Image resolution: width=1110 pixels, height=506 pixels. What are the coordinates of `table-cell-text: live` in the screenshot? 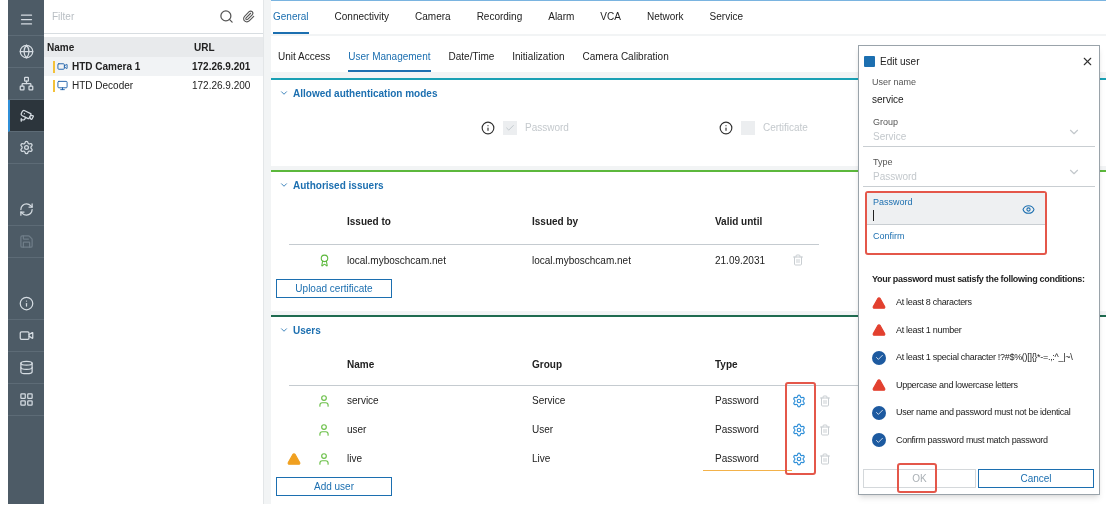 It's located at (355, 459).